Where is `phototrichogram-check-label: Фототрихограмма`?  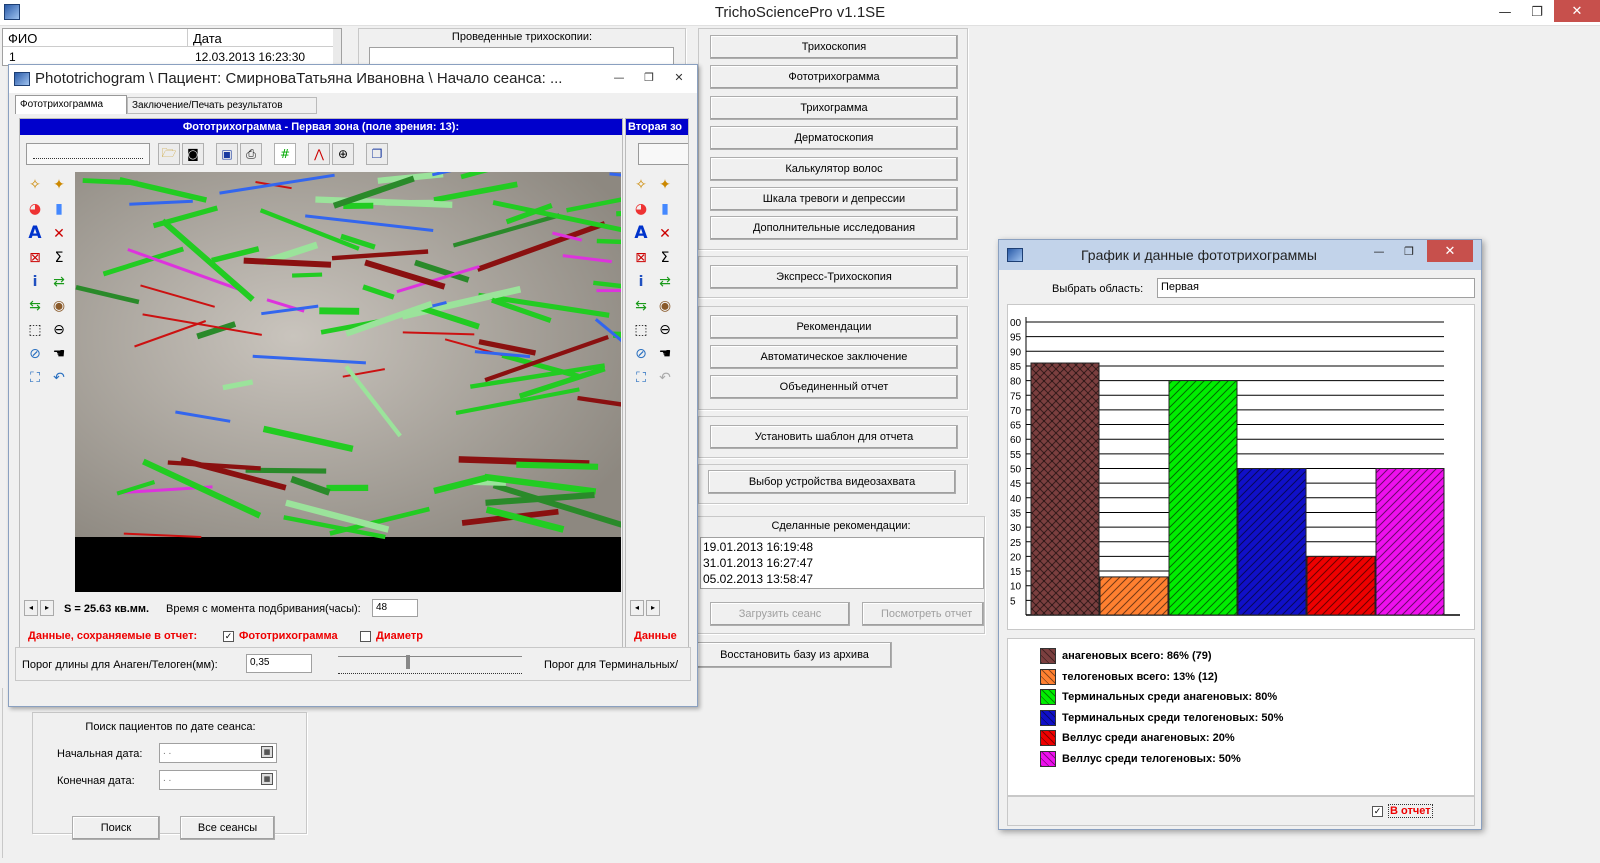 phototrichogram-check-label: Фототрихограмма is located at coordinates (288, 636).